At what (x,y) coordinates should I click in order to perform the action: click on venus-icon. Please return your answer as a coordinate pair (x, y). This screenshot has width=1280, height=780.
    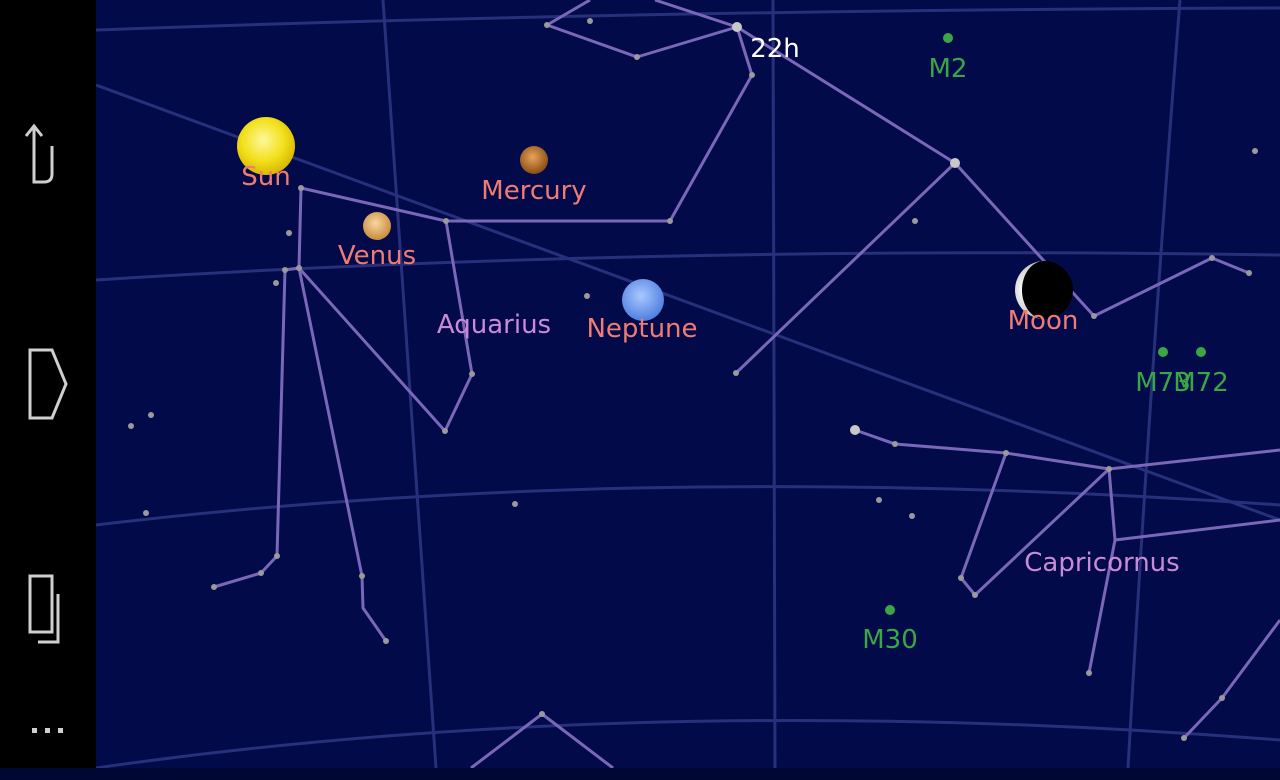
    Looking at the image, I should click on (377, 226).